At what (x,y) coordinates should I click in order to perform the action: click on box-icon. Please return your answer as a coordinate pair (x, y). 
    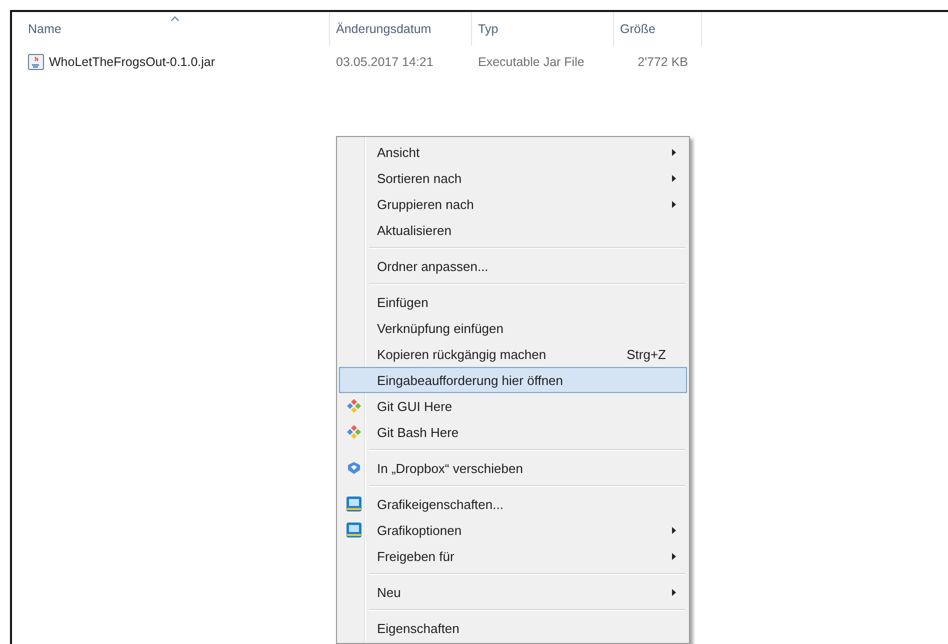
    Looking at the image, I should click on (354, 468).